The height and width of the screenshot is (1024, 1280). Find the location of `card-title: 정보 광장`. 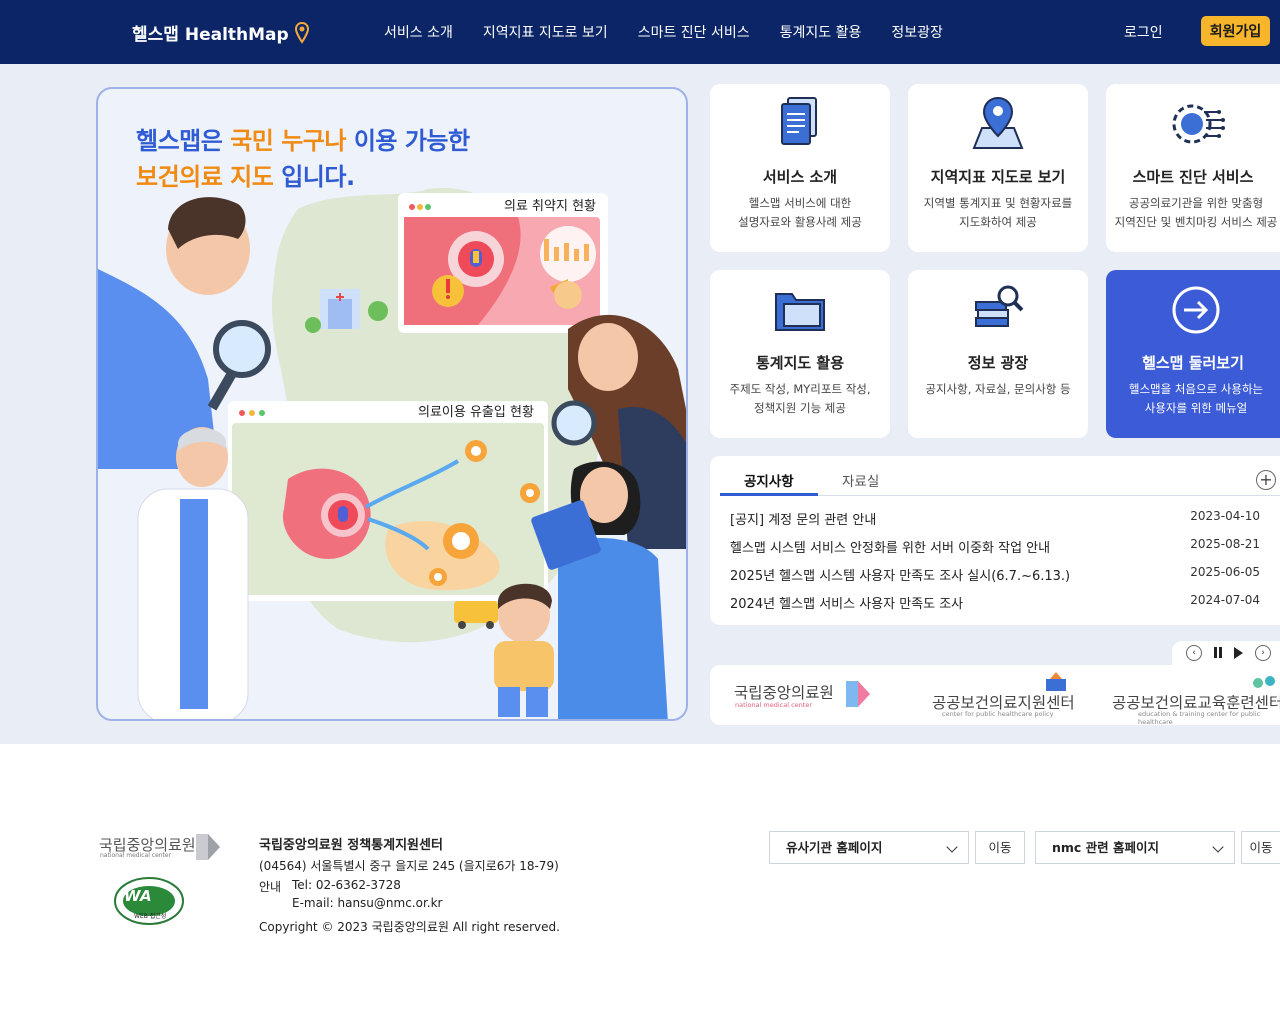

card-title: 정보 광장 is located at coordinates (998, 363).